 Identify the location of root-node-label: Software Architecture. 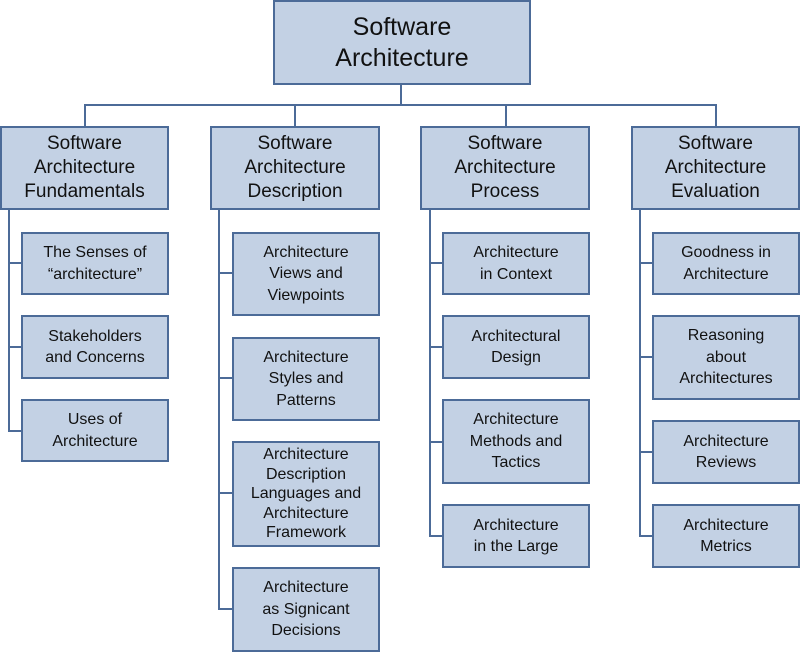
(402, 42).